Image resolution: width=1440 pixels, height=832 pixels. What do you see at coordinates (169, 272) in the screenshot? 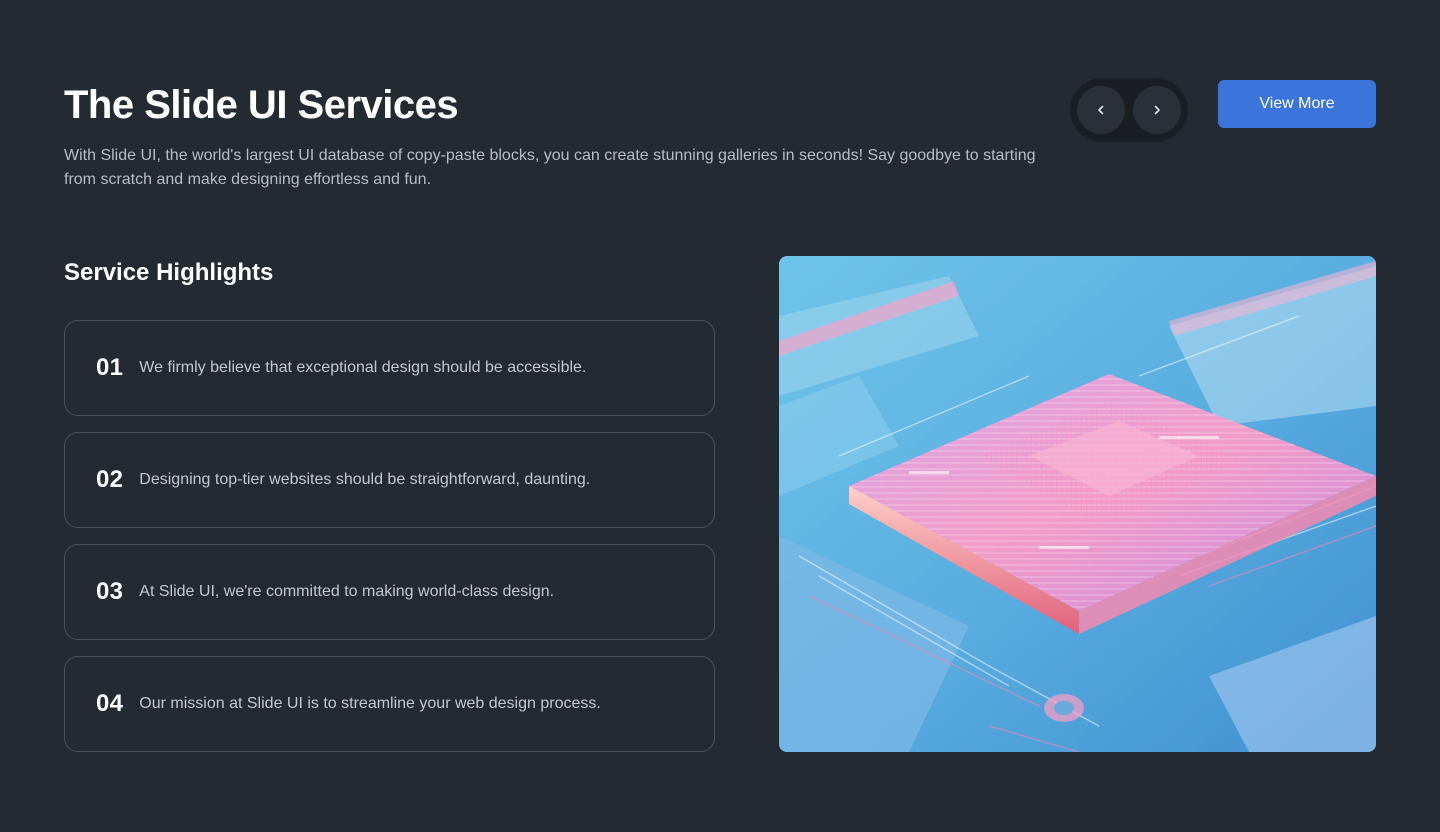
I see `section-title: Service Highlights` at bounding box center [169, 272].